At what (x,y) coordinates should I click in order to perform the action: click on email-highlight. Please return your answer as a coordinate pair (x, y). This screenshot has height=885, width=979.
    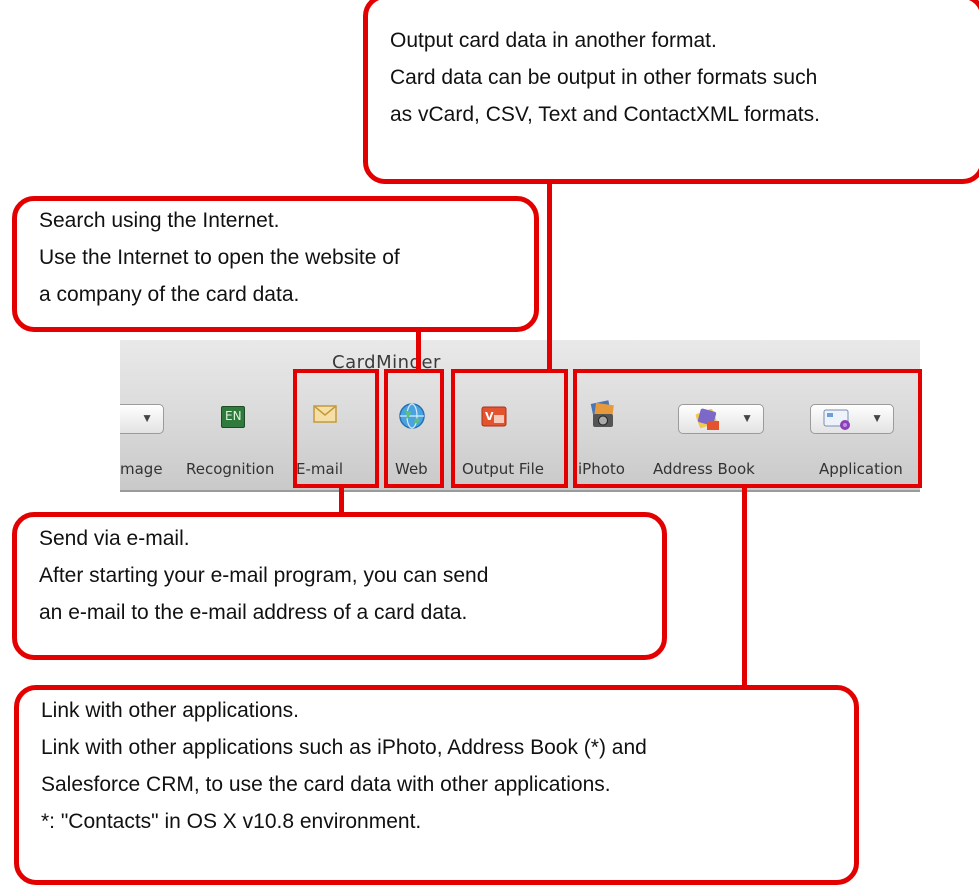
    Looking at the image, I should click on (336, 428).